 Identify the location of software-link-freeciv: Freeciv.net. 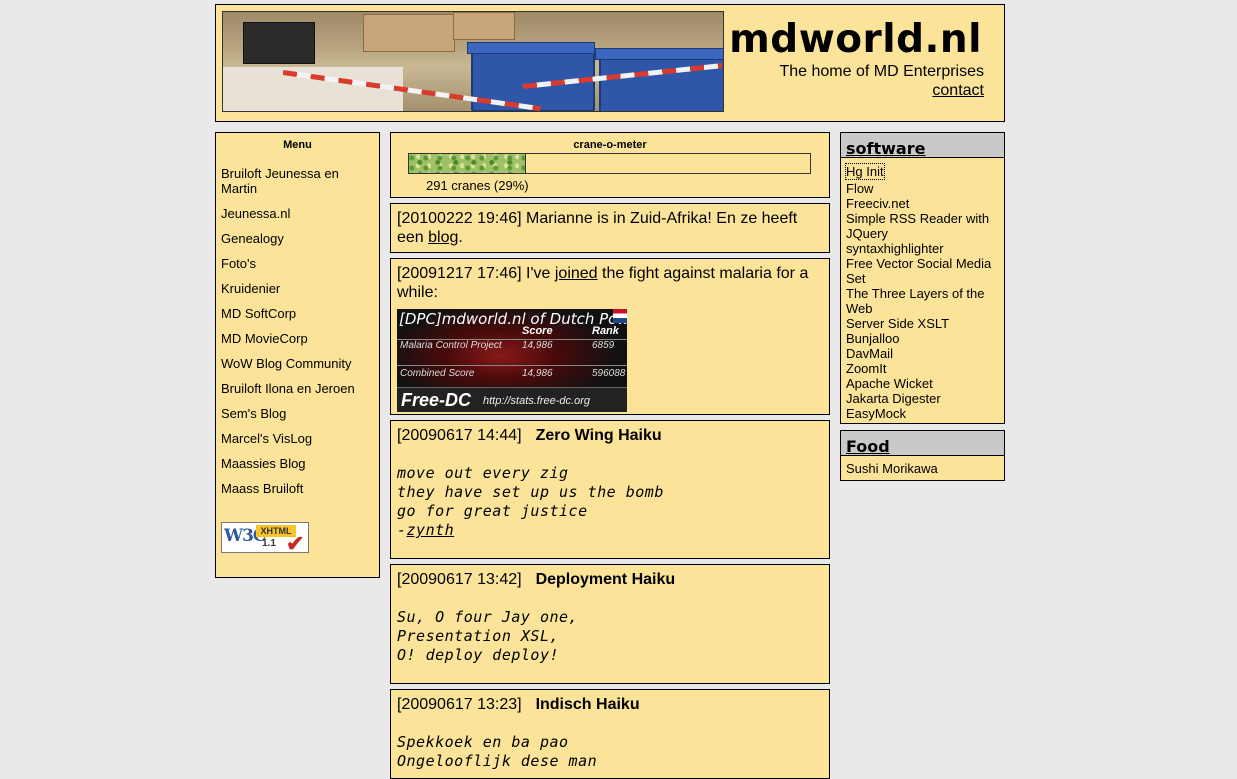
(922, 203).